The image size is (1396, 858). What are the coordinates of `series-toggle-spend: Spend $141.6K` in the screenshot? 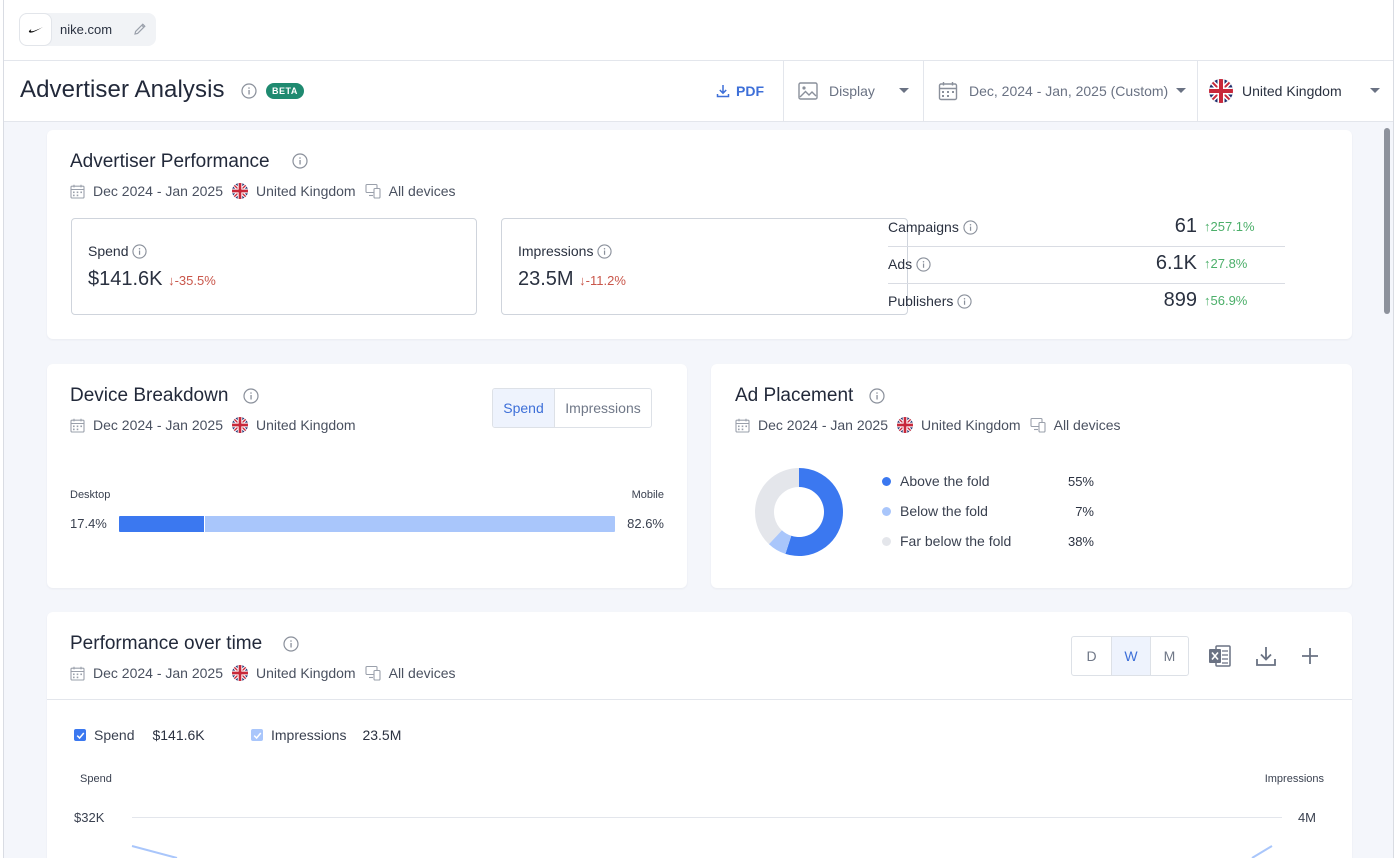 It's located at (139, 735).